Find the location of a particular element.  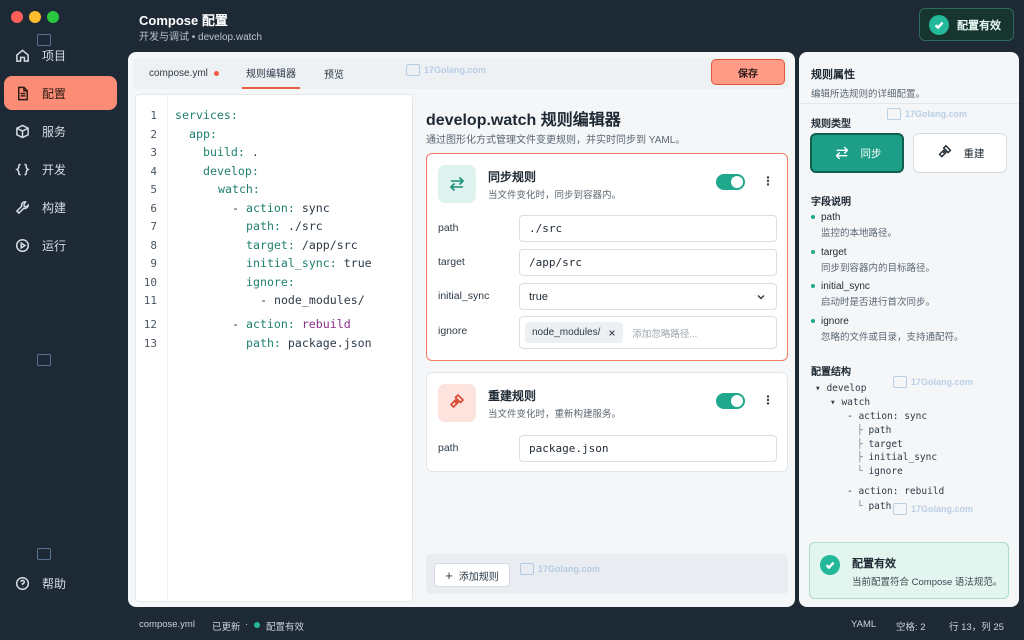

status-indent: 空格: 2 is located at coordinates (911, 626).